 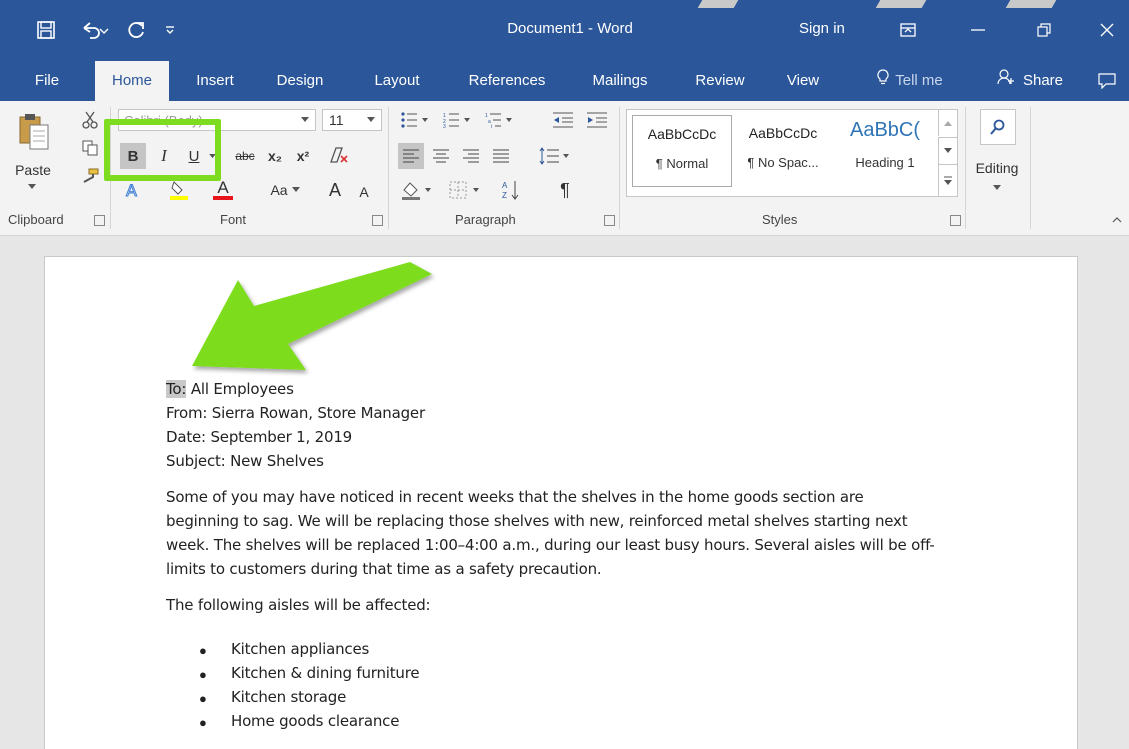 I want to click on align-right-icon, so click(x=471, y=156).